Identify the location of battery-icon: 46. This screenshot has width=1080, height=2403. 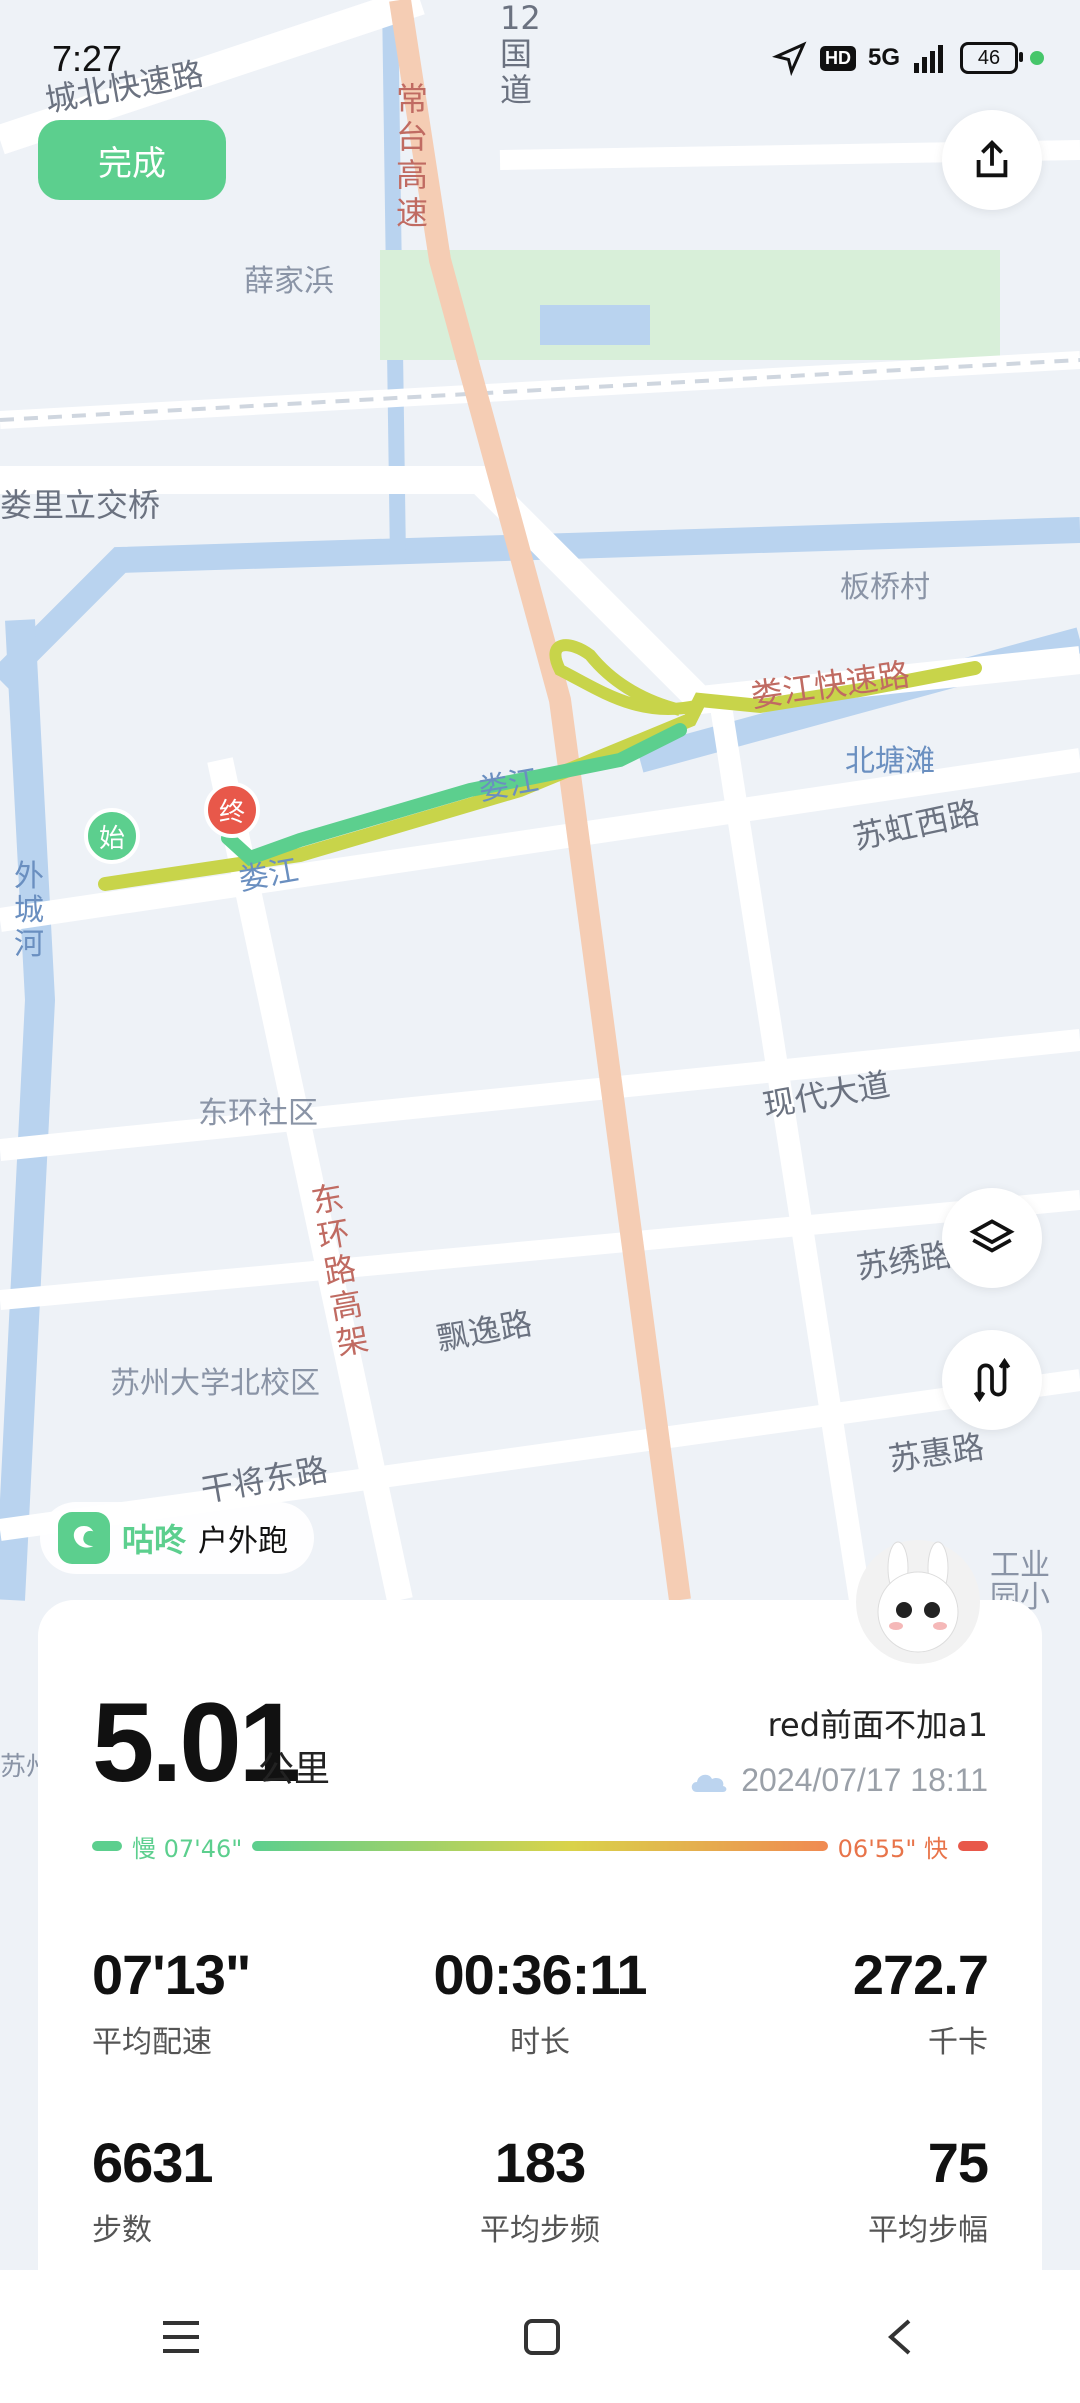
(991, 58).